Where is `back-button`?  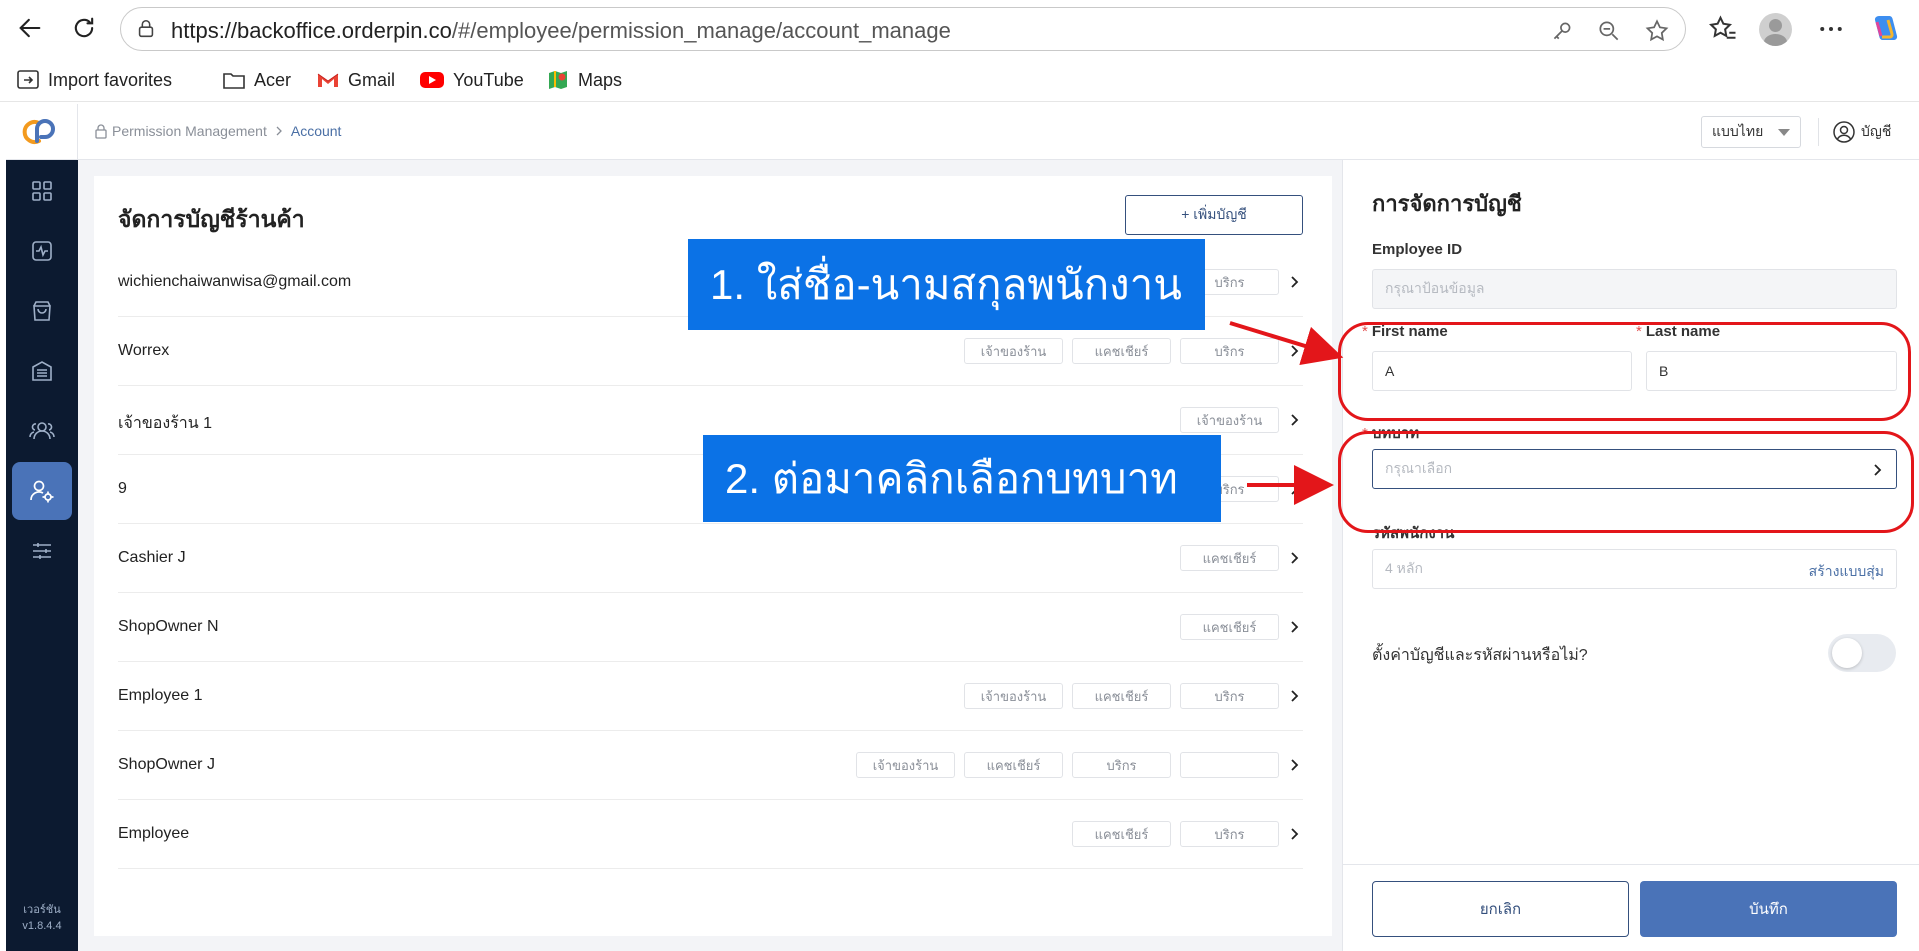
back-button is located at coordinates (30, 28).